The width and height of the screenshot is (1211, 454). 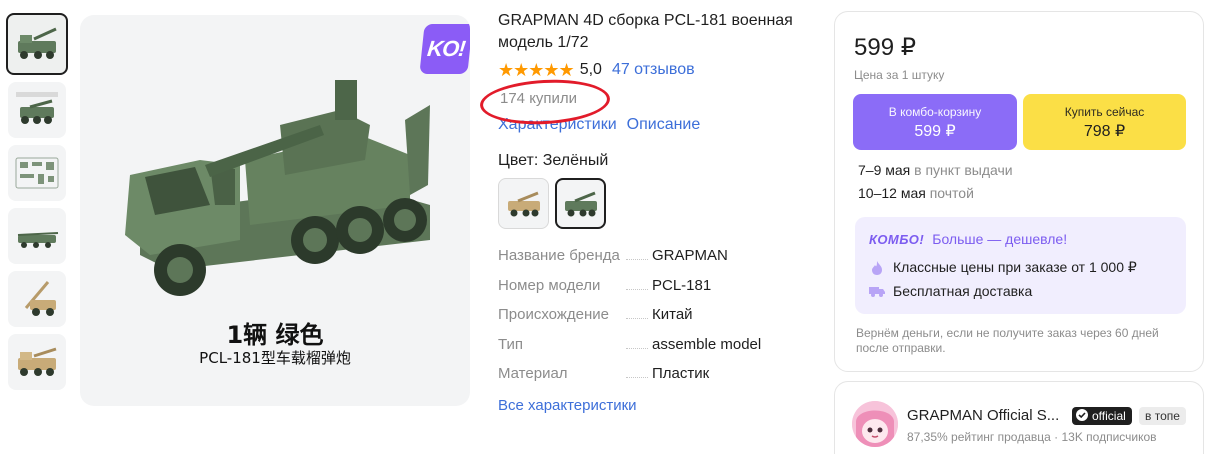 What do you see at coordinates (1082, 416) in the screenshot?
I see `verified-check-icon` at bounding box center [1082, 416].